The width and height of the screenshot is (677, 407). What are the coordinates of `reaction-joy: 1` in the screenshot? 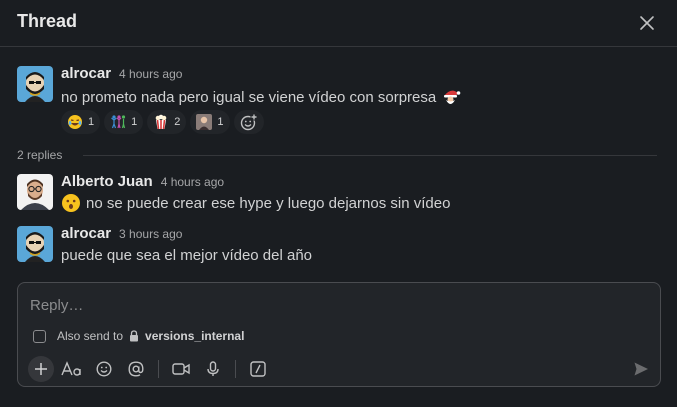 It's located at (81, 122).